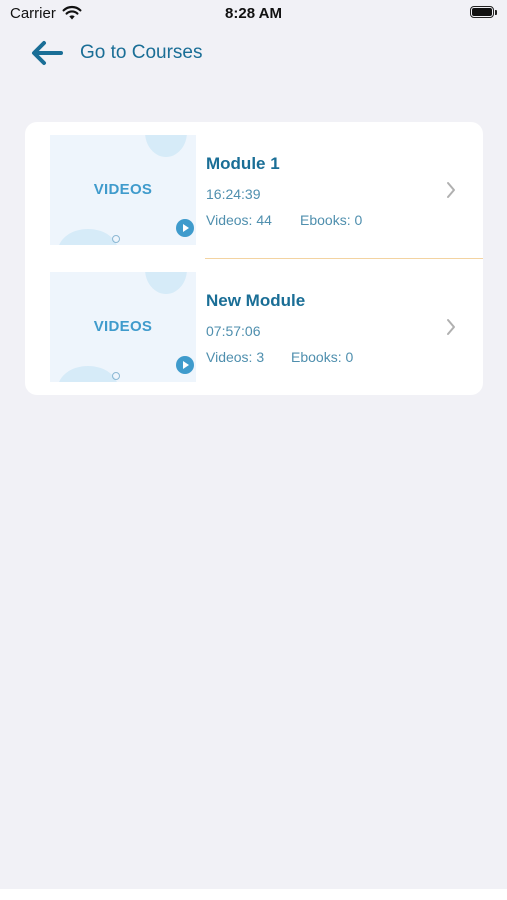 The image size is (507, 900). What do you see at coordinates (484, 13) in the screenshot?
I see `battery-icon` at bounding box center [484, 13].